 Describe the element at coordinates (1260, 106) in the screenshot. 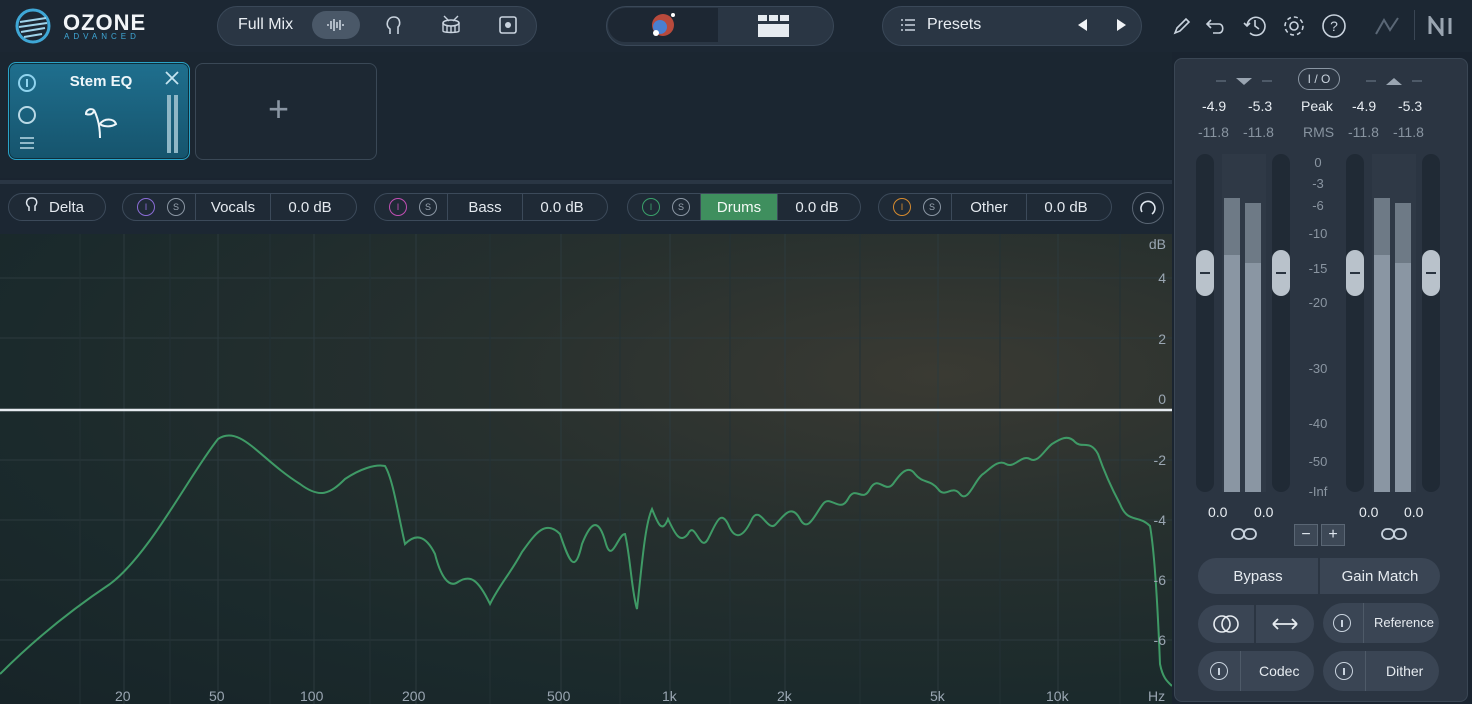

I see `in-peak-r: -5.3` at that location.